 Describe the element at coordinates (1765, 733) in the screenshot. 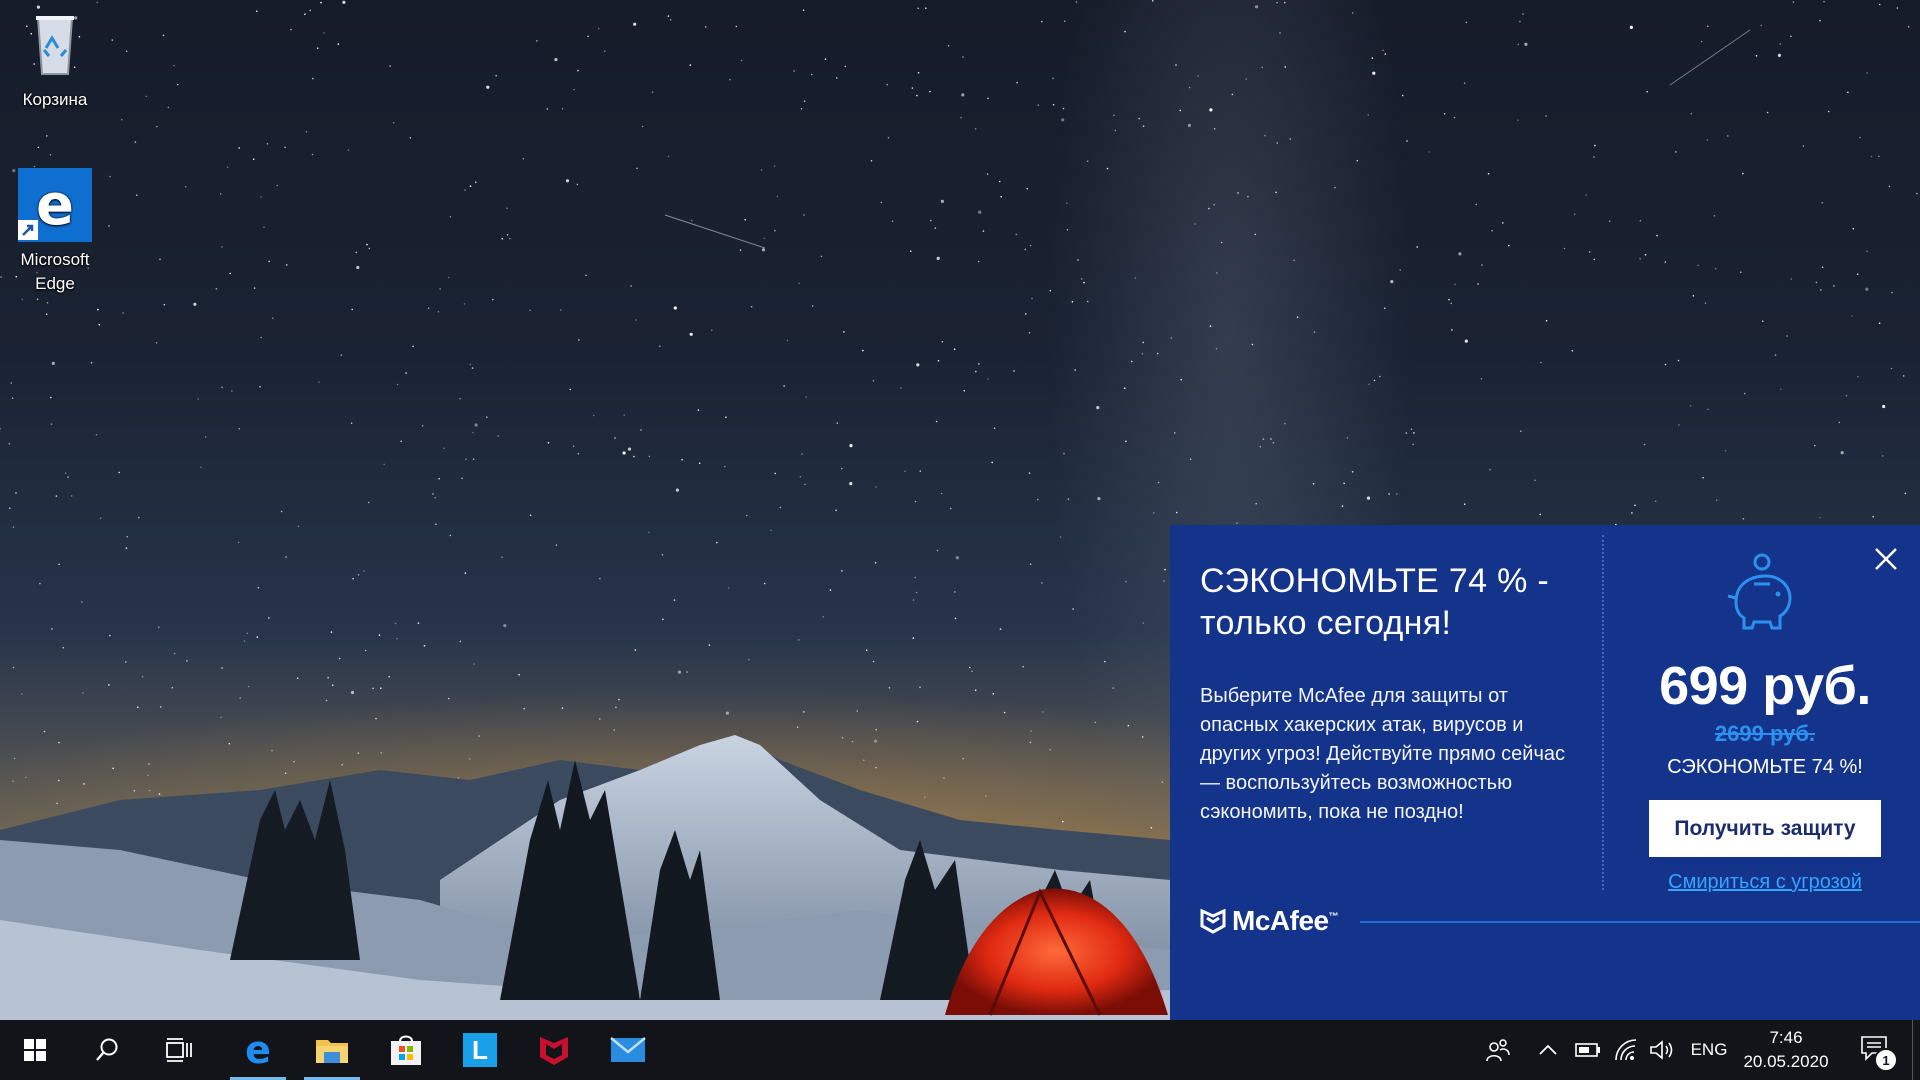

I see `original-price: 2699 руб.` at that location.